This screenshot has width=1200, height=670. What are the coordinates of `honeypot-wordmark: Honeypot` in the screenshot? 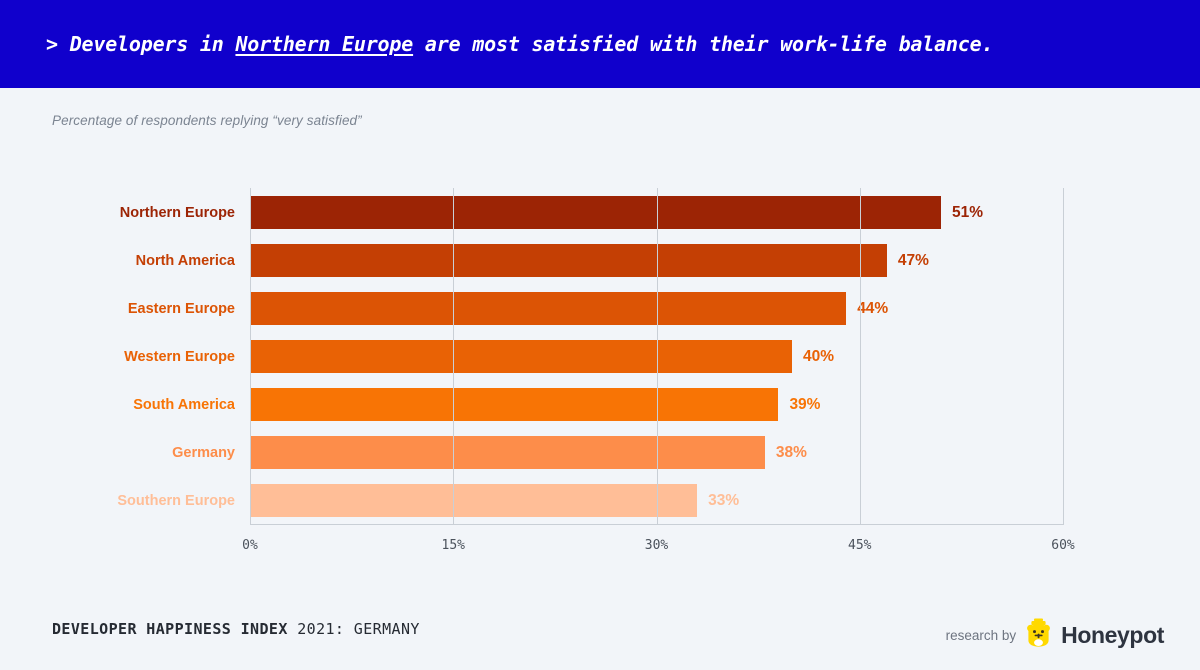 It's located at (1112, 634).